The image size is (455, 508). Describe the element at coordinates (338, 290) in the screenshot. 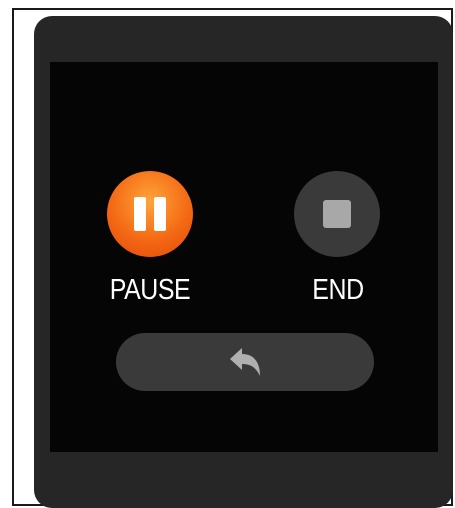

I see `end-label: END` at that location.